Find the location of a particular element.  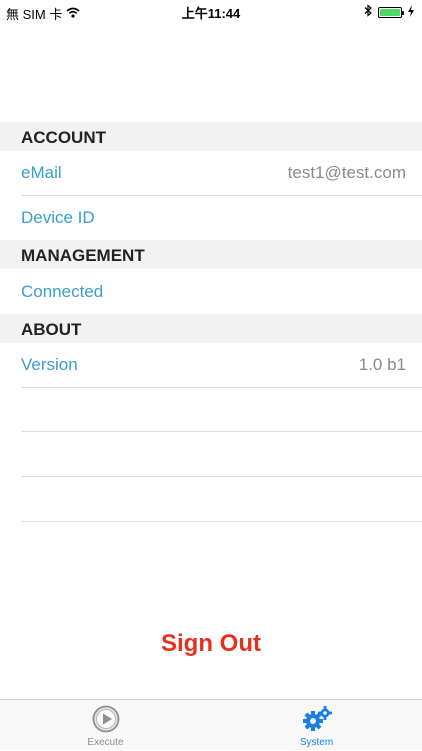

status-right is located at coordinates (389, 12).